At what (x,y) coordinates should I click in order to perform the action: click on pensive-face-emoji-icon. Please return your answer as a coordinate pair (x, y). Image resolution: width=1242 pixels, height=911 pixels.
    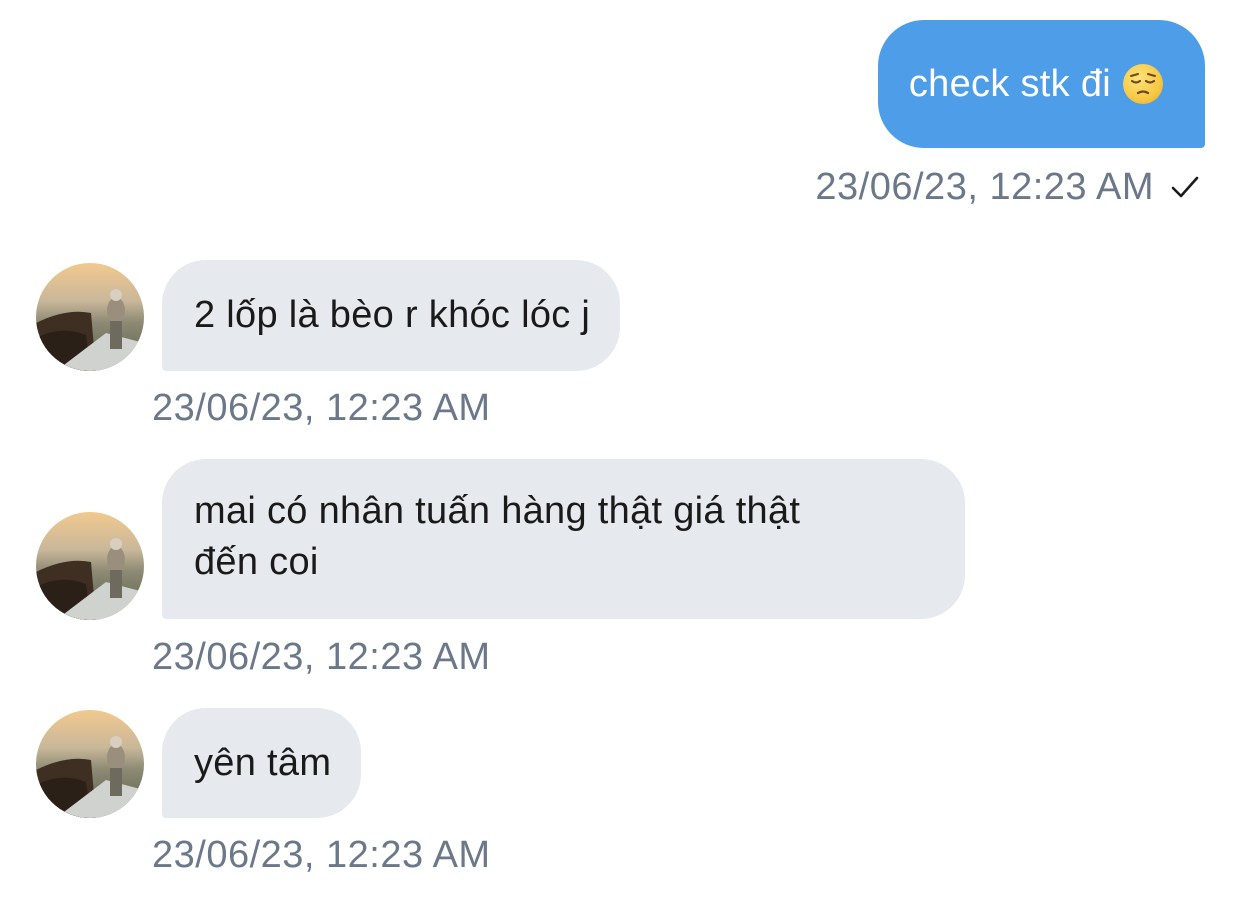
    Looking at the image, I should click on (1143, 84).